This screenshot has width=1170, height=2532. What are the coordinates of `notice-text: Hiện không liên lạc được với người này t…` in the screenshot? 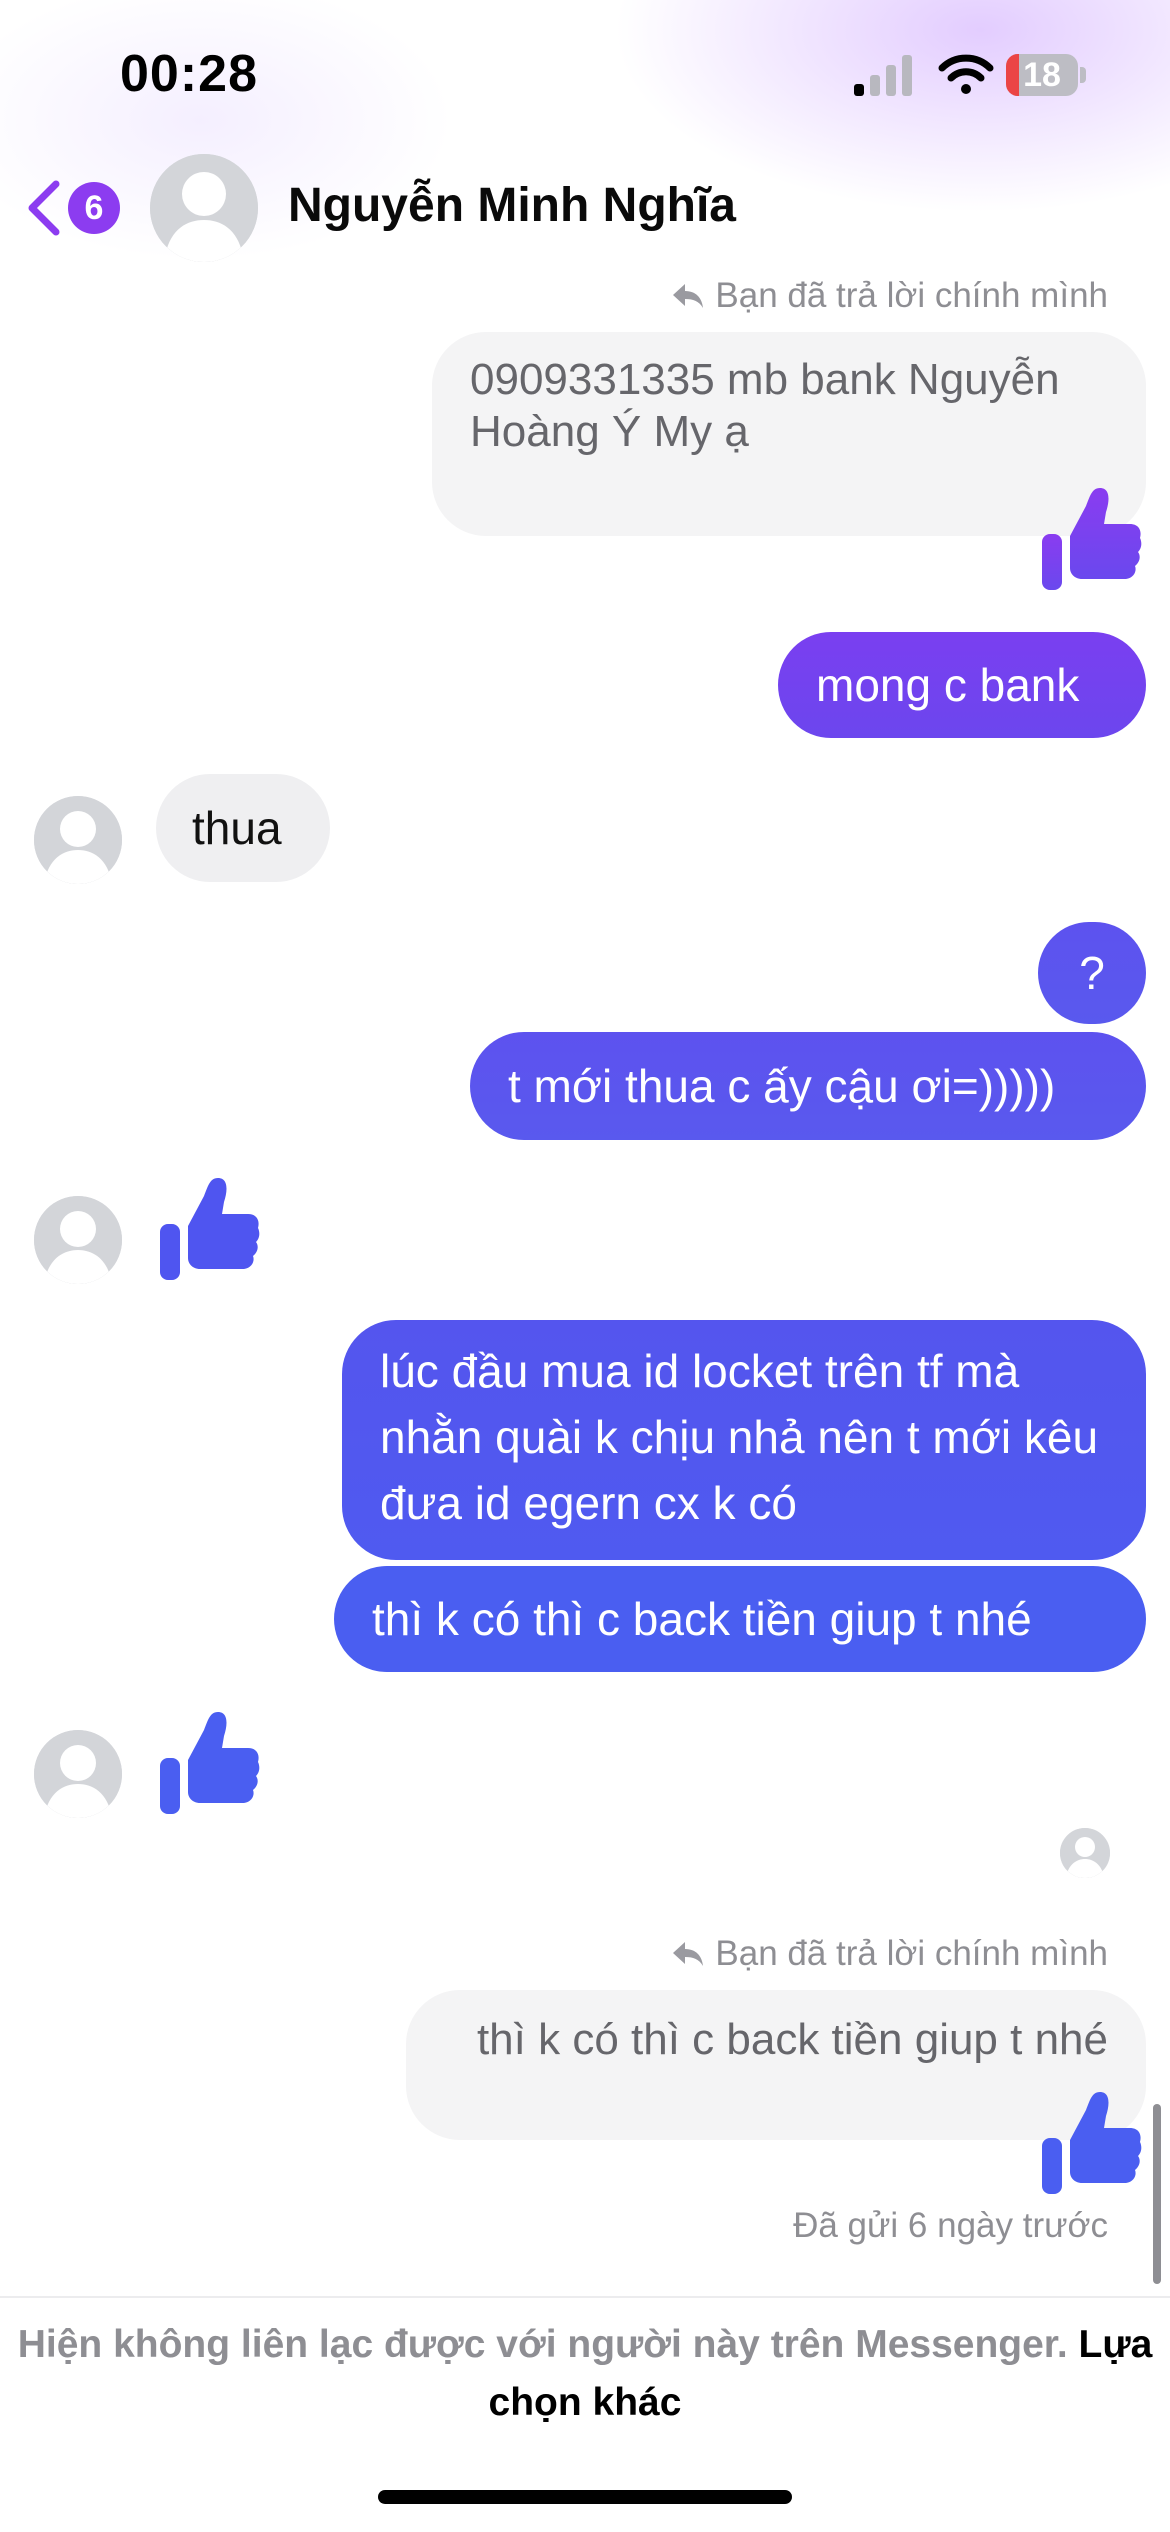 It's located at (542, 2344).